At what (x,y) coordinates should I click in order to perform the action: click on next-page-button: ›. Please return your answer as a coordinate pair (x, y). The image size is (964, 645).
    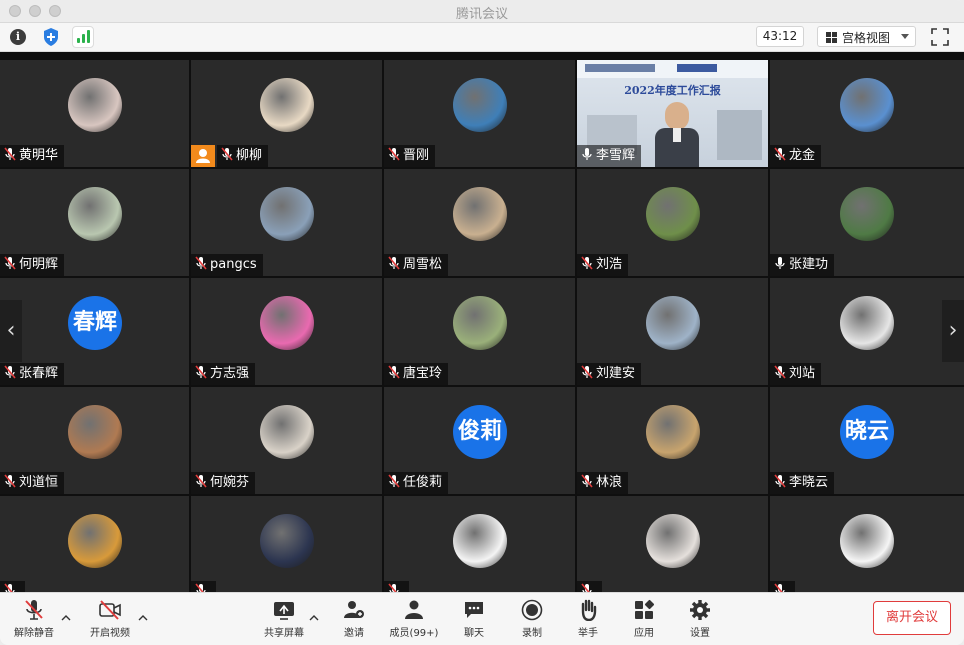
    Looking at the image, I should click on (953, 331).